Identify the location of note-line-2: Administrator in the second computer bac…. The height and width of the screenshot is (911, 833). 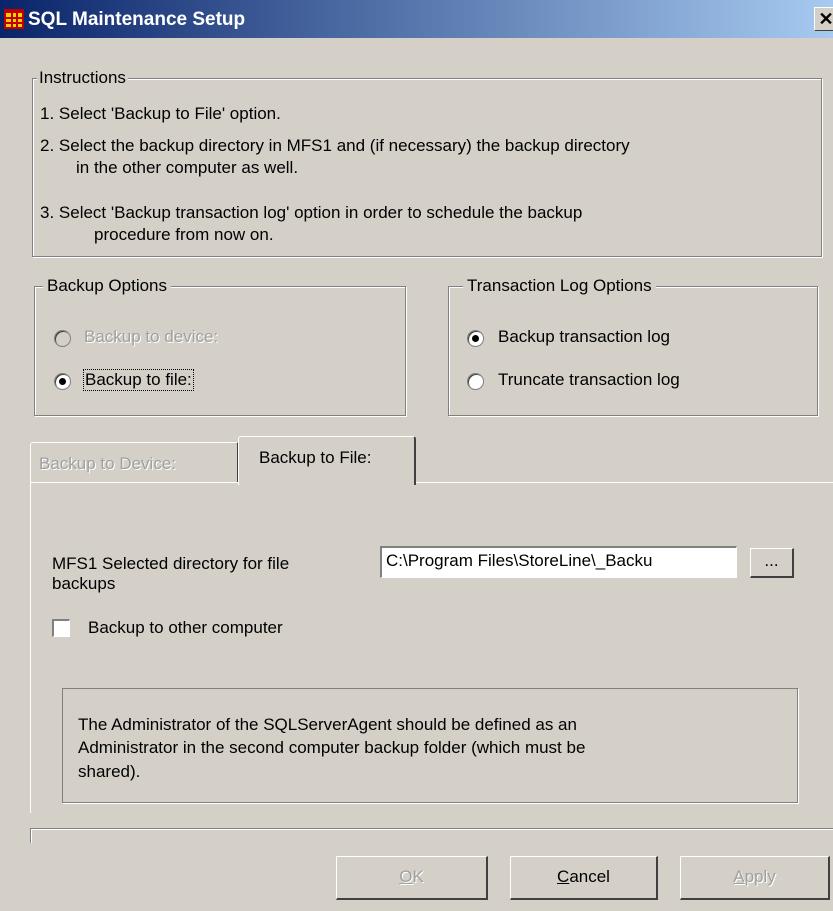
(332, 747).